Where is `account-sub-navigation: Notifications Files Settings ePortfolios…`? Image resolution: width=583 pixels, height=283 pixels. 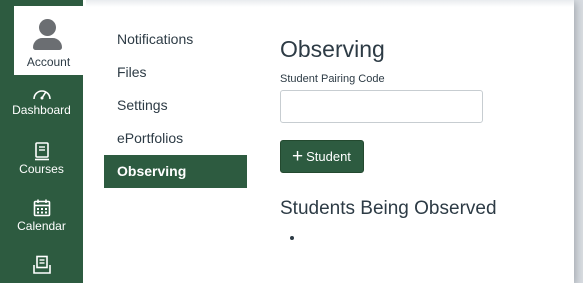
account-sub-navigation: Notifications Files Settings ePortfolios… is located at coordinates (175, 113).